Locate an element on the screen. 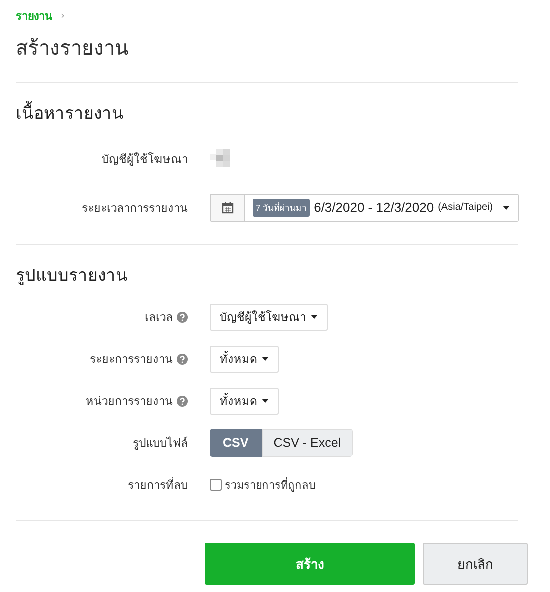 The width and height of the screenshot is (550, 592). section-title: เนื้อหารายงาน is located at coordinates (267, 112).